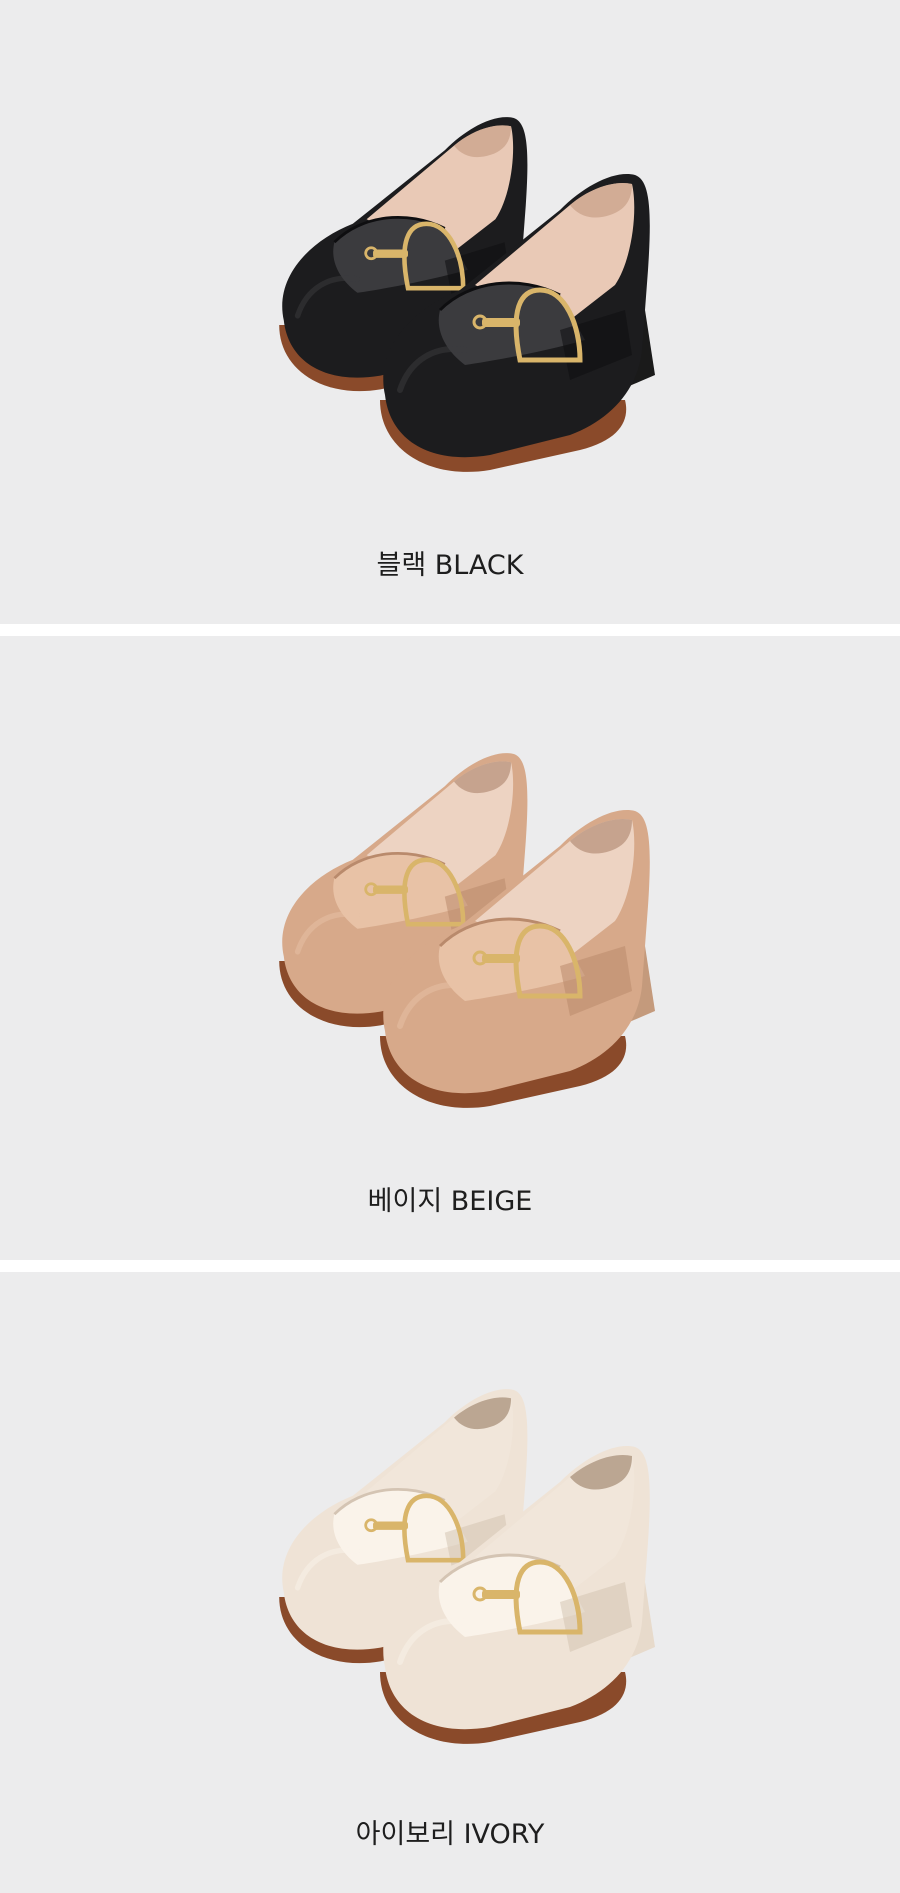 Image resolution: width=900 pixels, height=1893 pixels. Describe the element at coordinates (467, 294) in the screenshot. I see `shoe-image-black` at that location.